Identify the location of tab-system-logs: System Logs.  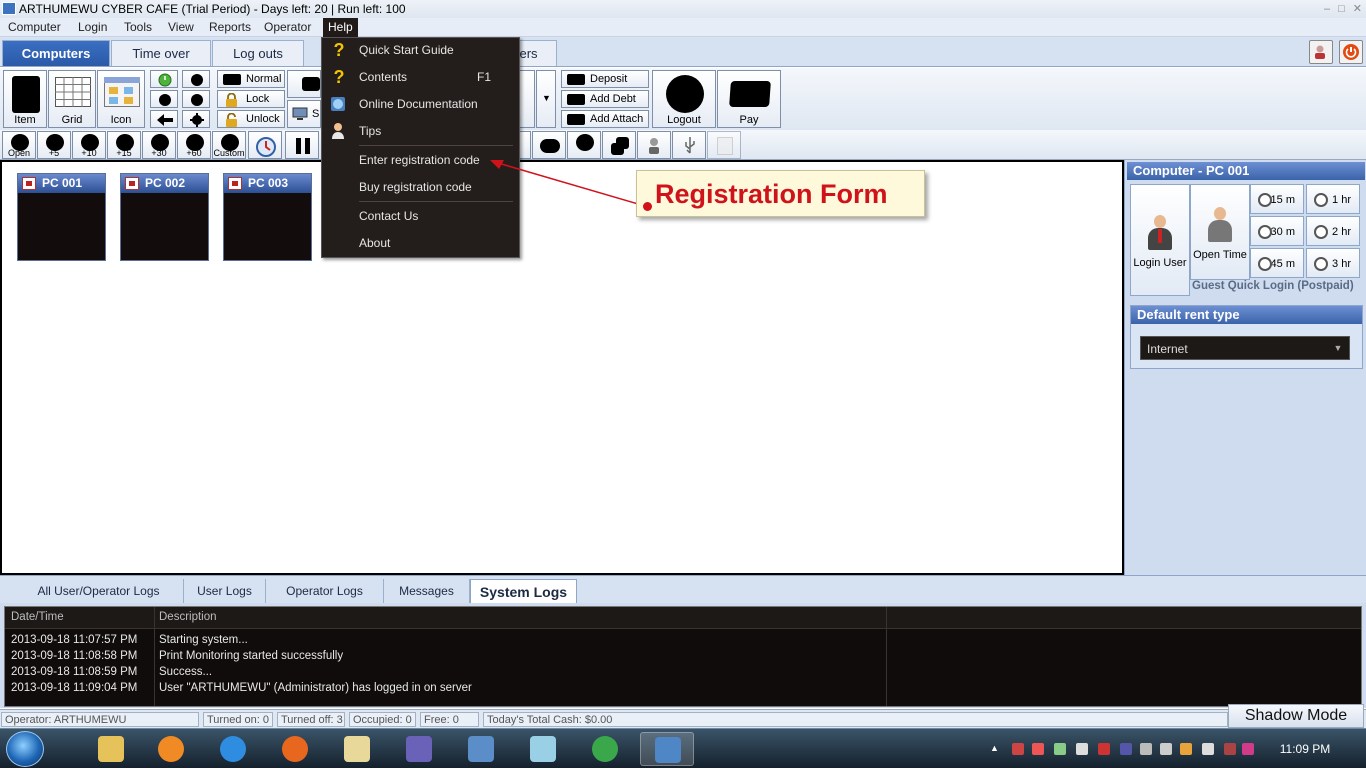
(523, 591).